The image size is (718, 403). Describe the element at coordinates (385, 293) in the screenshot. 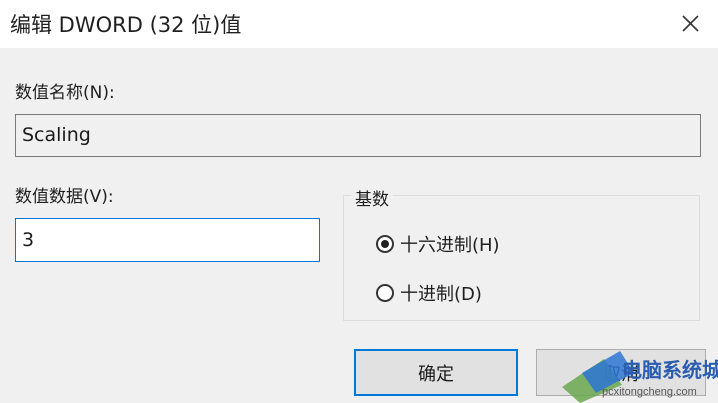

I see `radio-unselected-icon` at that location.